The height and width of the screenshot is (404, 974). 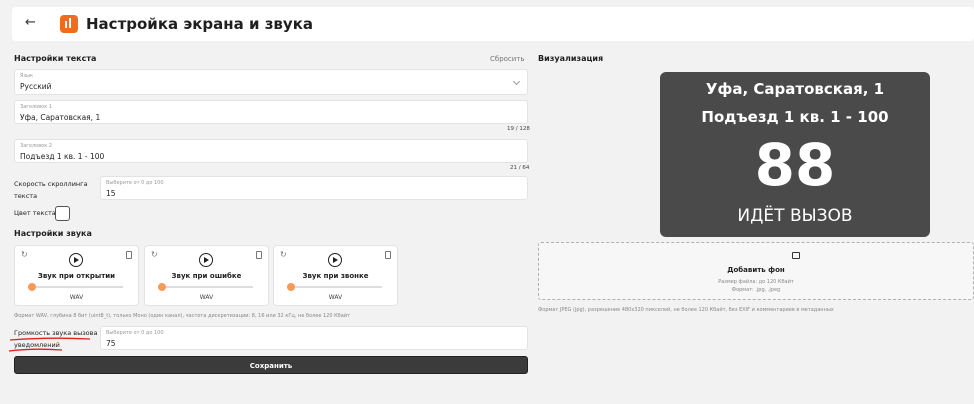 What do you see at coordinates (111, 193) in the screenshot?
I see `scroll-speed-value: 15` at bounding box center [111, 193].